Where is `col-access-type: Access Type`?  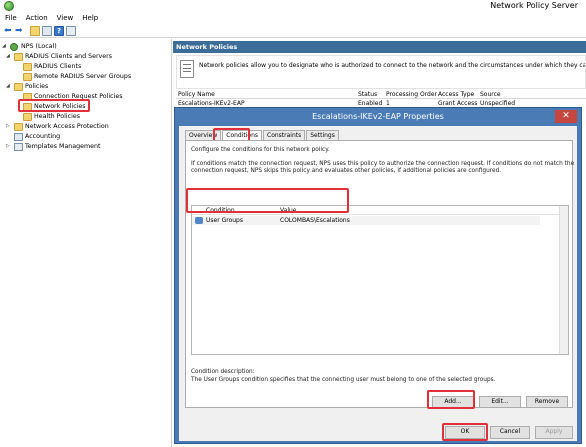
col-access-type: Access Type is located at coordinates (456, 94).